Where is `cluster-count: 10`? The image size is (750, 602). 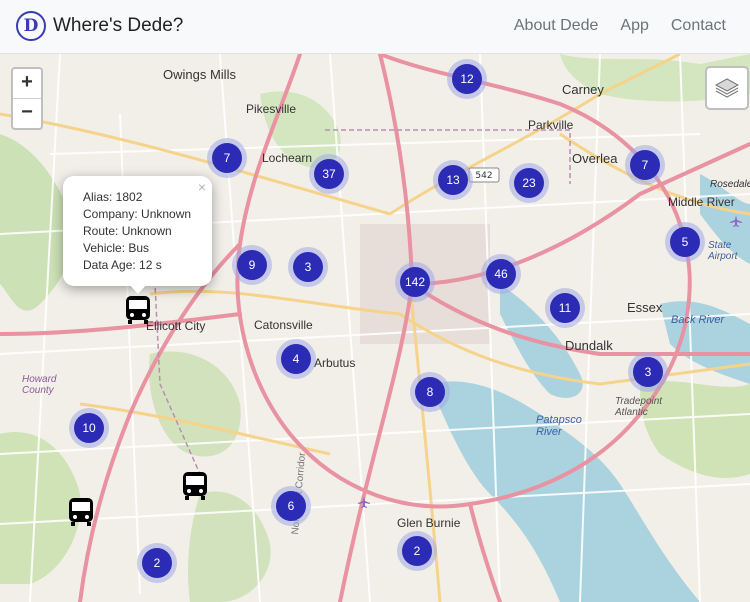
cluster-count: 10 is located at coordinates (89, 428).